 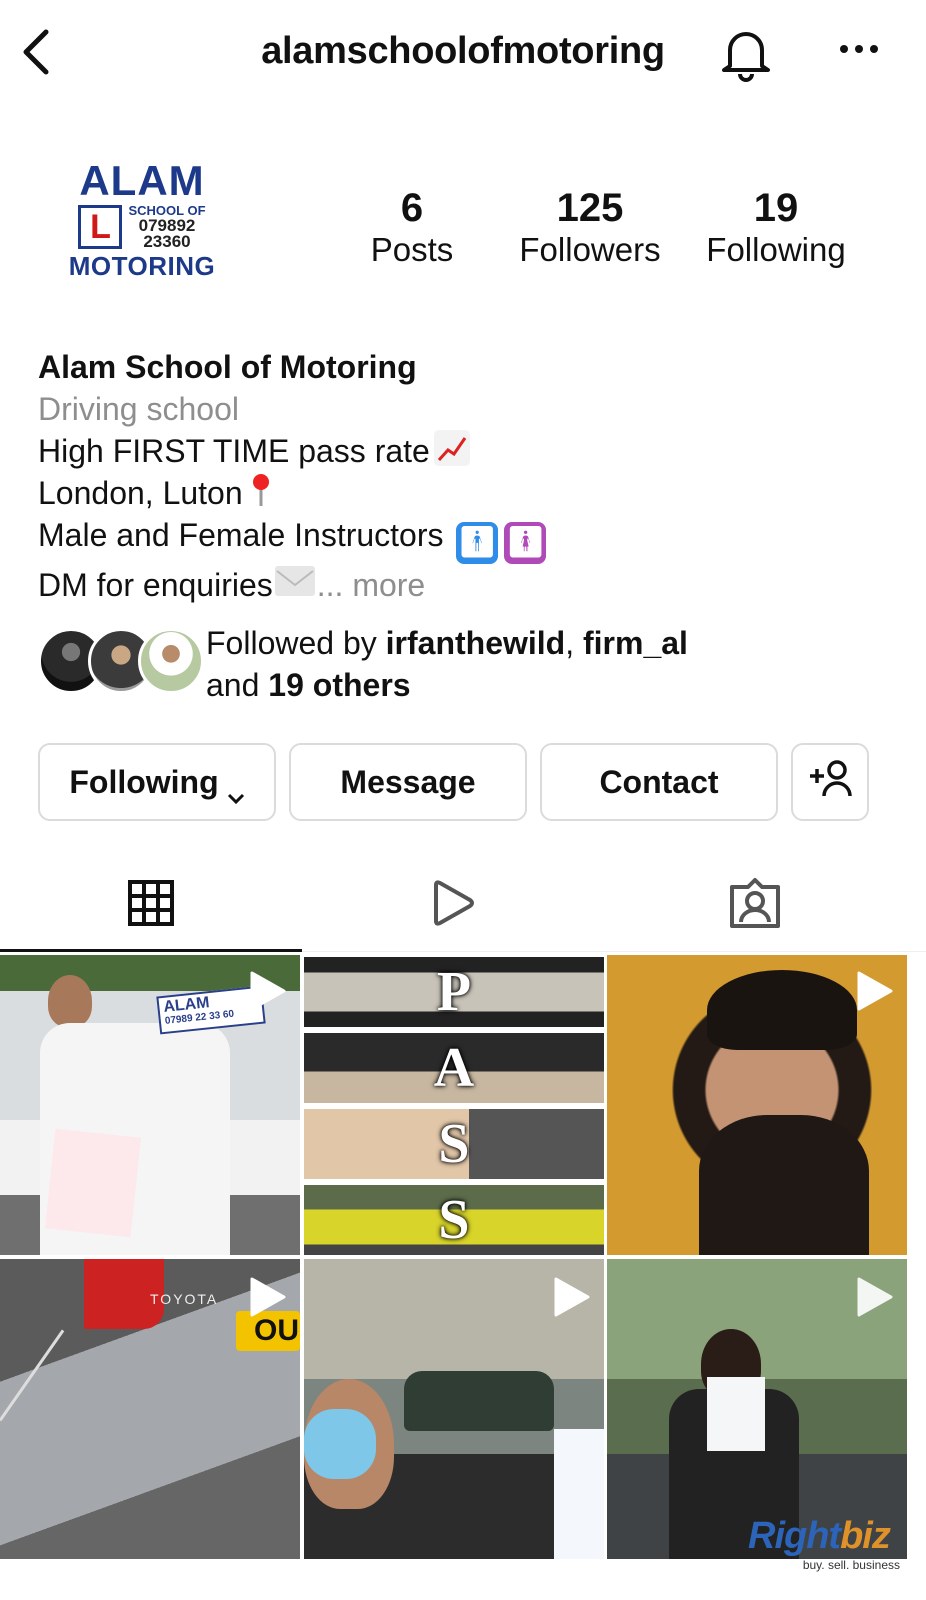 What do you see at coordinates (142, 227) in the screenshot?
I see `logo-middle: L SCHOOL OF 079892 23360` at bounding box center [142, 227].